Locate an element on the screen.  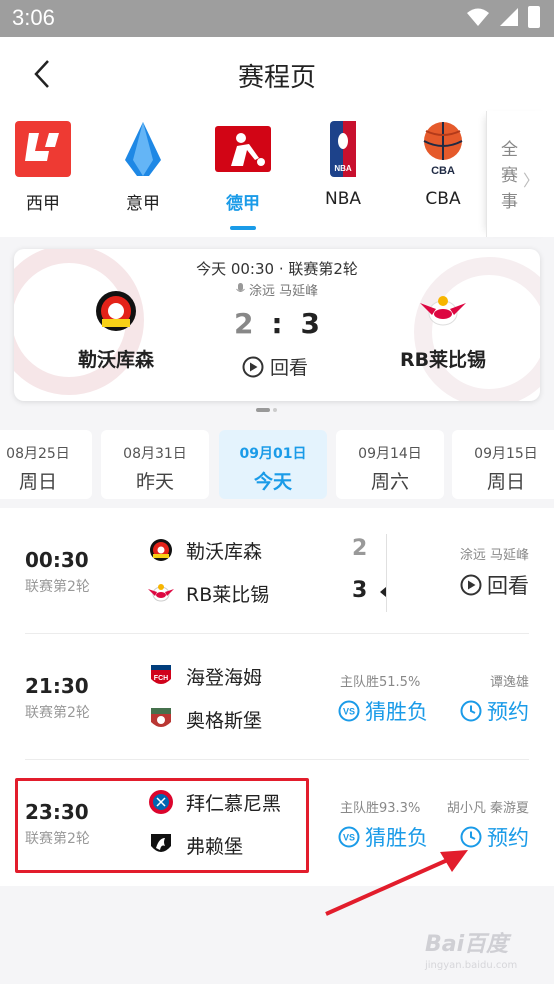
away-team: 奥格斯堡 is located at coordinates (205, 719).